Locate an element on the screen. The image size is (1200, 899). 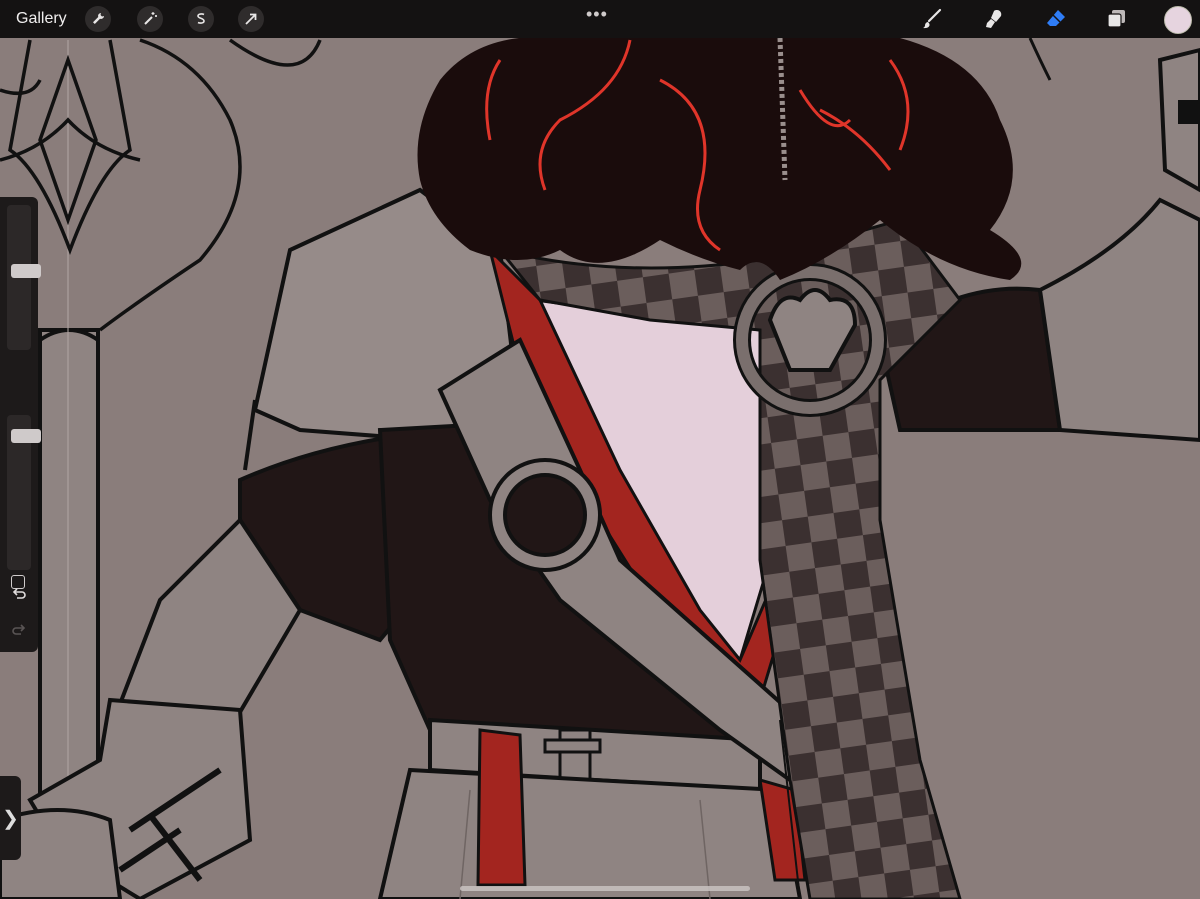
brush-icon is located at coordinates (932, 18).